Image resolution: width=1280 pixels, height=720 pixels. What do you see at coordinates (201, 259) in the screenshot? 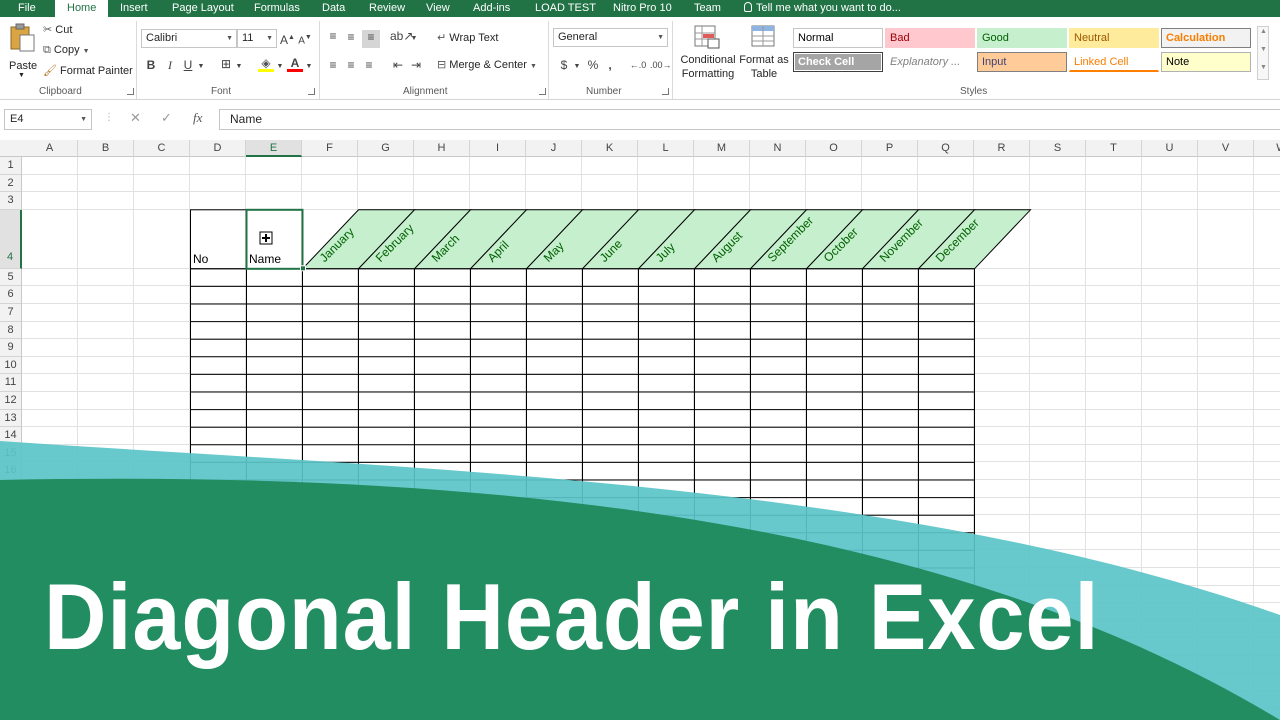
I see `cell-d4-label: No` at bounding box center [201, 259].